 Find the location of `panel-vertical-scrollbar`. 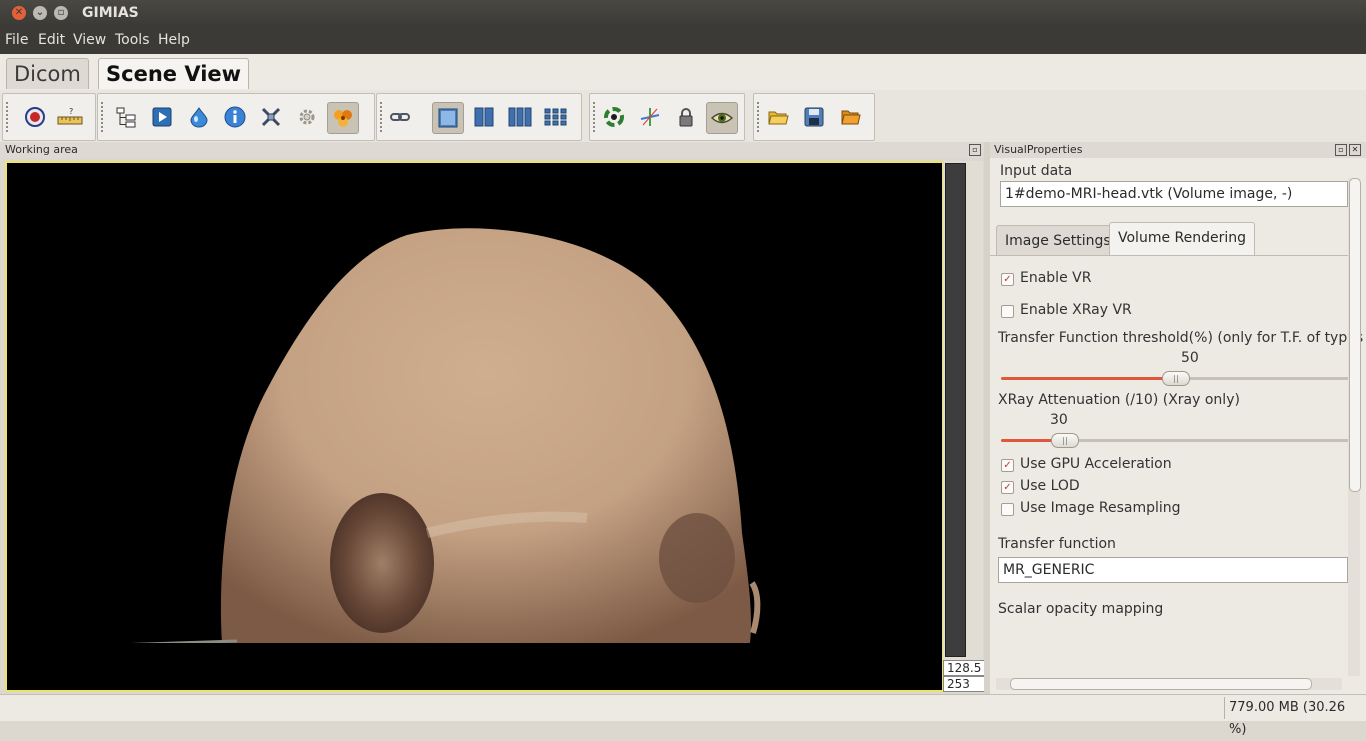

panel-vertical-scrollbar is located at coordinates (1354, 427).